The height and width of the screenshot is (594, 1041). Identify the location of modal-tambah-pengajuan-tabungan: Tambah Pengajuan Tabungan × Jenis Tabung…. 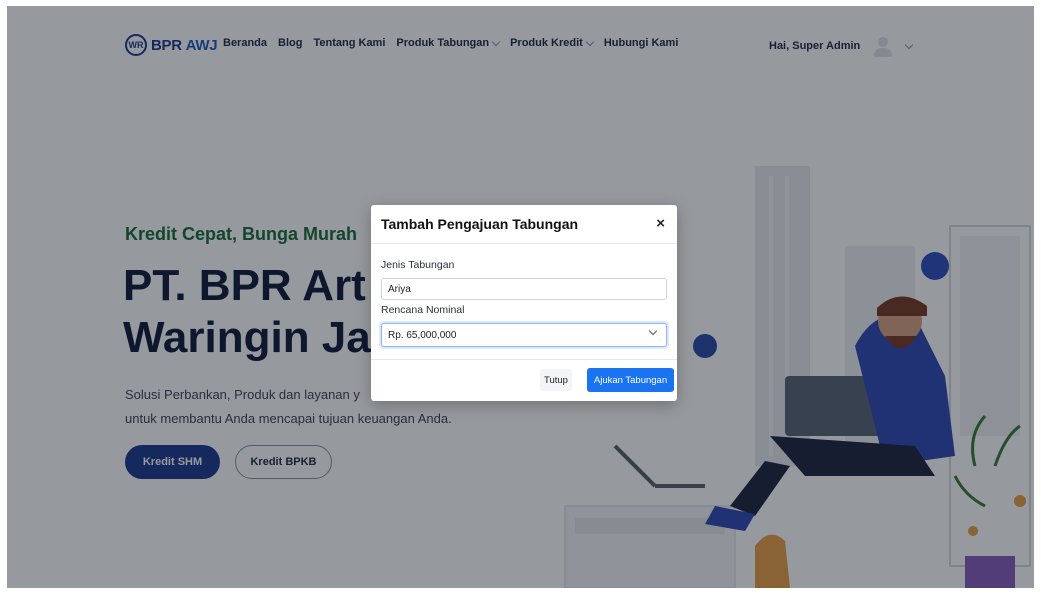
(524, 303).